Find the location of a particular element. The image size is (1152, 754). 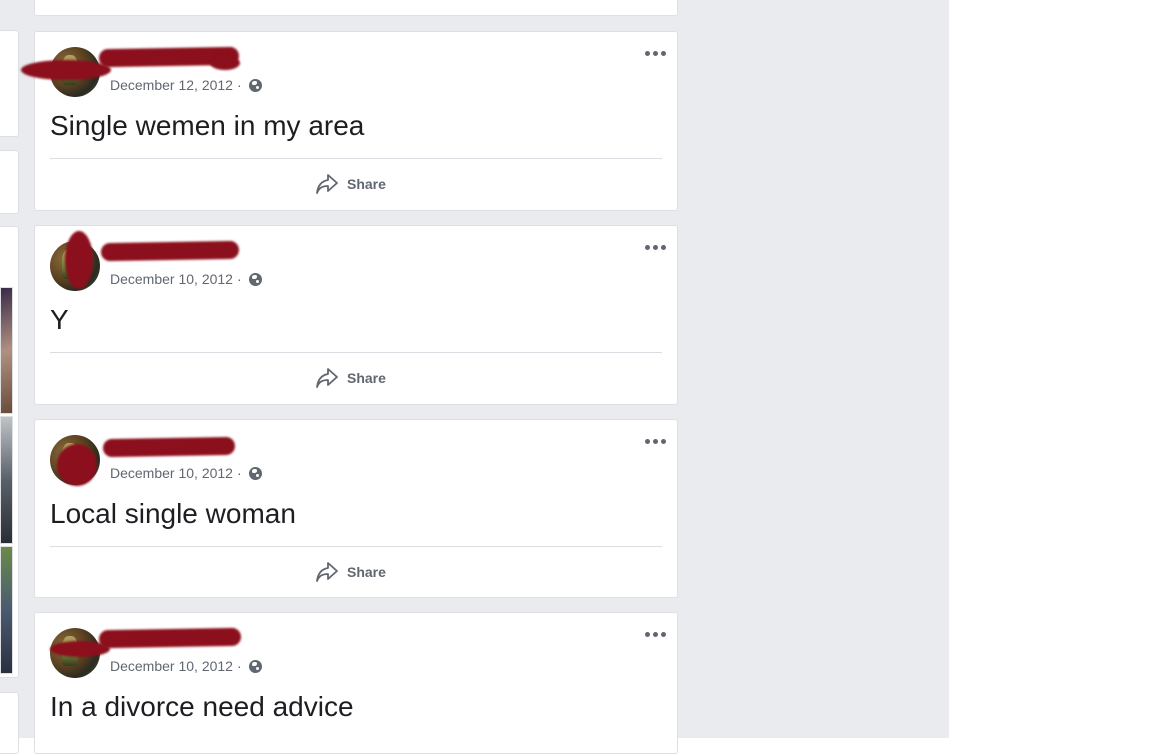

post-text: Single wemen in my area is located at coordinates (207, 125).